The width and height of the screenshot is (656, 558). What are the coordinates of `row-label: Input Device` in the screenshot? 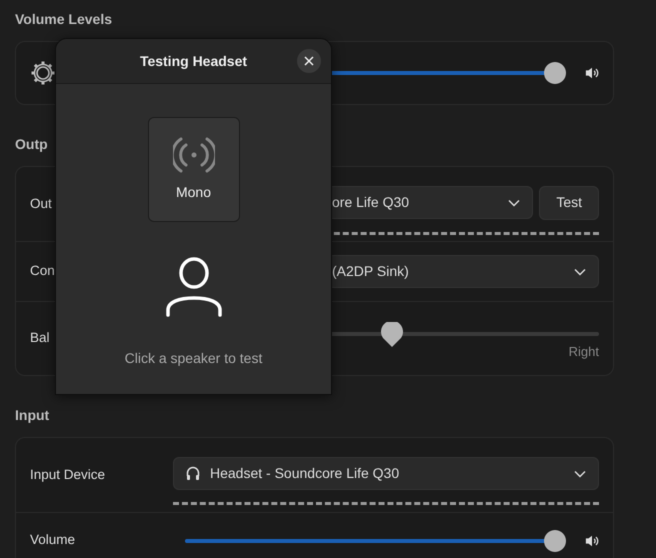 It's located at (68, 474).